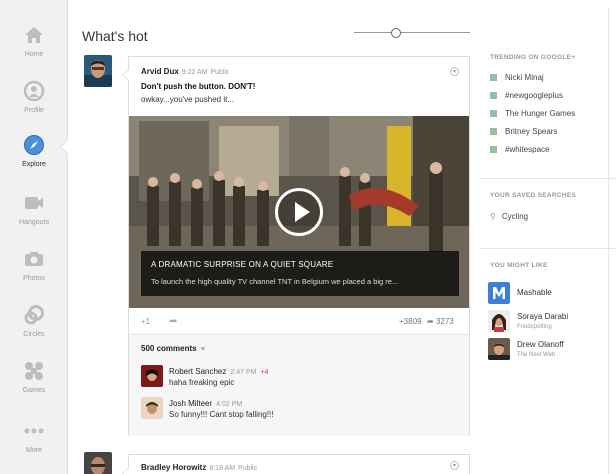 The image size is (616, 474). Describe the element at coordinates (534, 292) in the screenshot. I see `suggestion-name: Mashable` at that location.